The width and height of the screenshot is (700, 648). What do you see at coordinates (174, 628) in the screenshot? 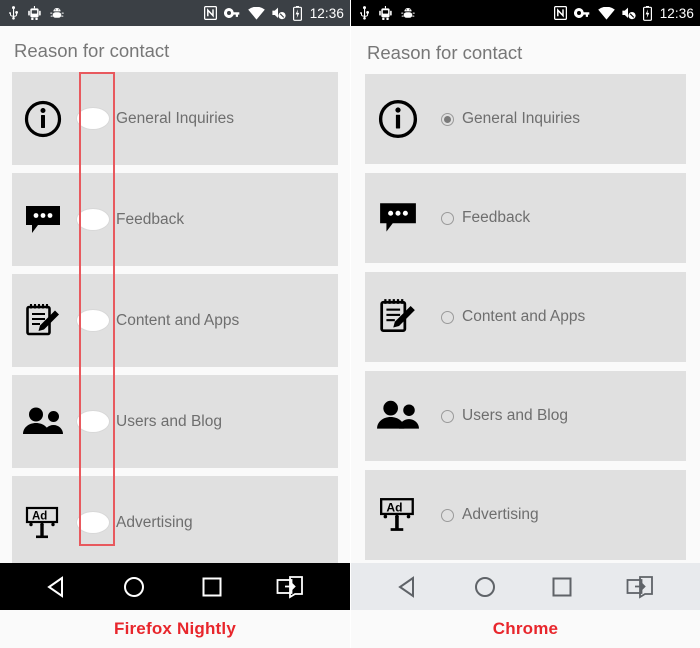
I see `browser-caption-firefox: Firefox Nightly` at bounding box center [174, 628].